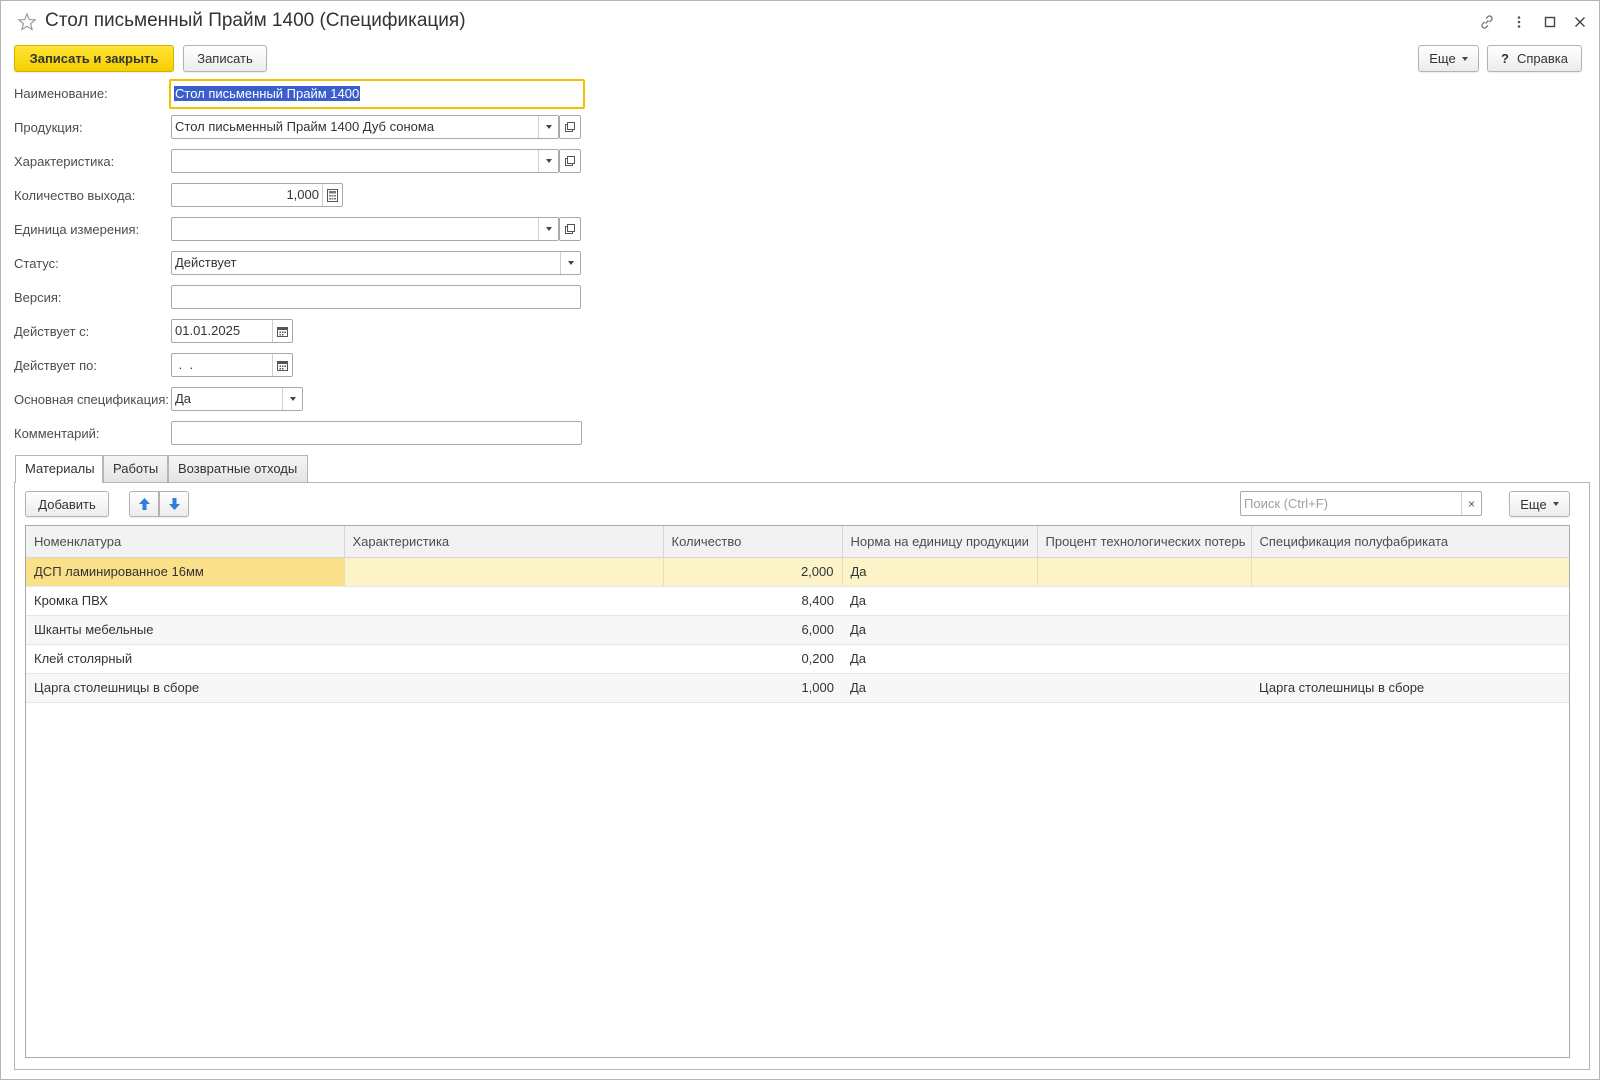 The width and height of the screenshot is (1600, 1080). What do you see at coordinates (59, 469) in the screenshot?
I see `tab-materials: Материалы` at bounding box center [59, 469].